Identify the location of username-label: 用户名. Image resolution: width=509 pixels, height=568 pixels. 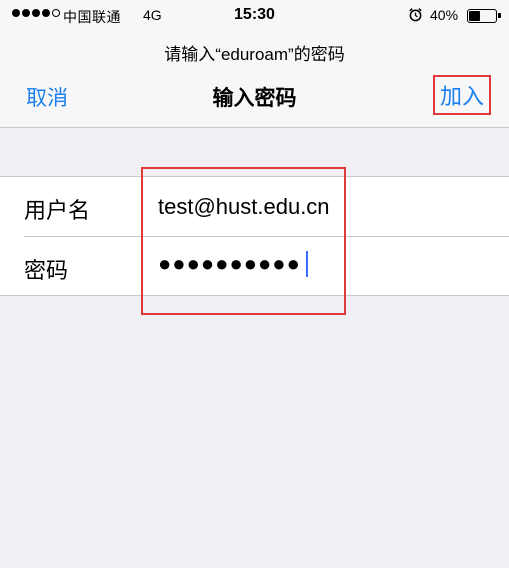
(57, 210).